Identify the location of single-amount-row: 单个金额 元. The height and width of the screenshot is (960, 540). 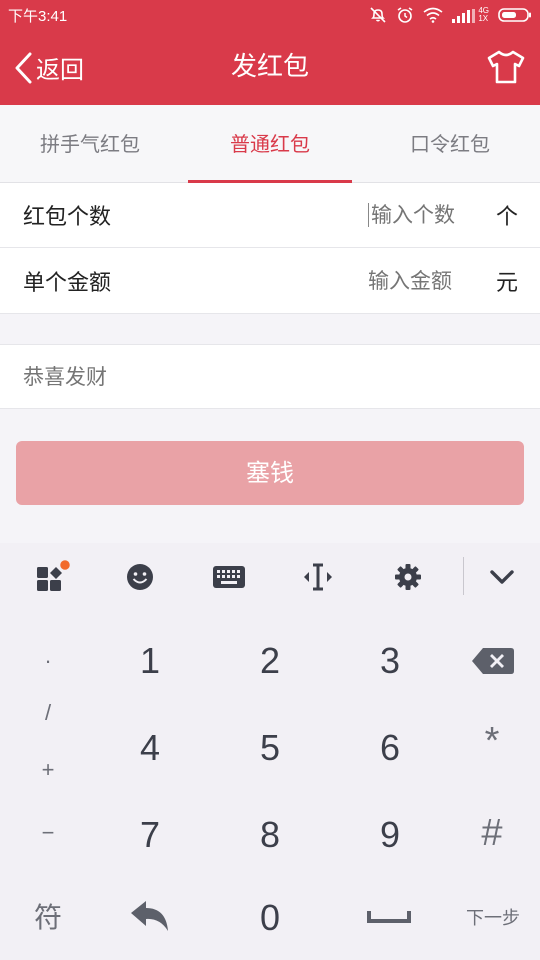
(270, 281).